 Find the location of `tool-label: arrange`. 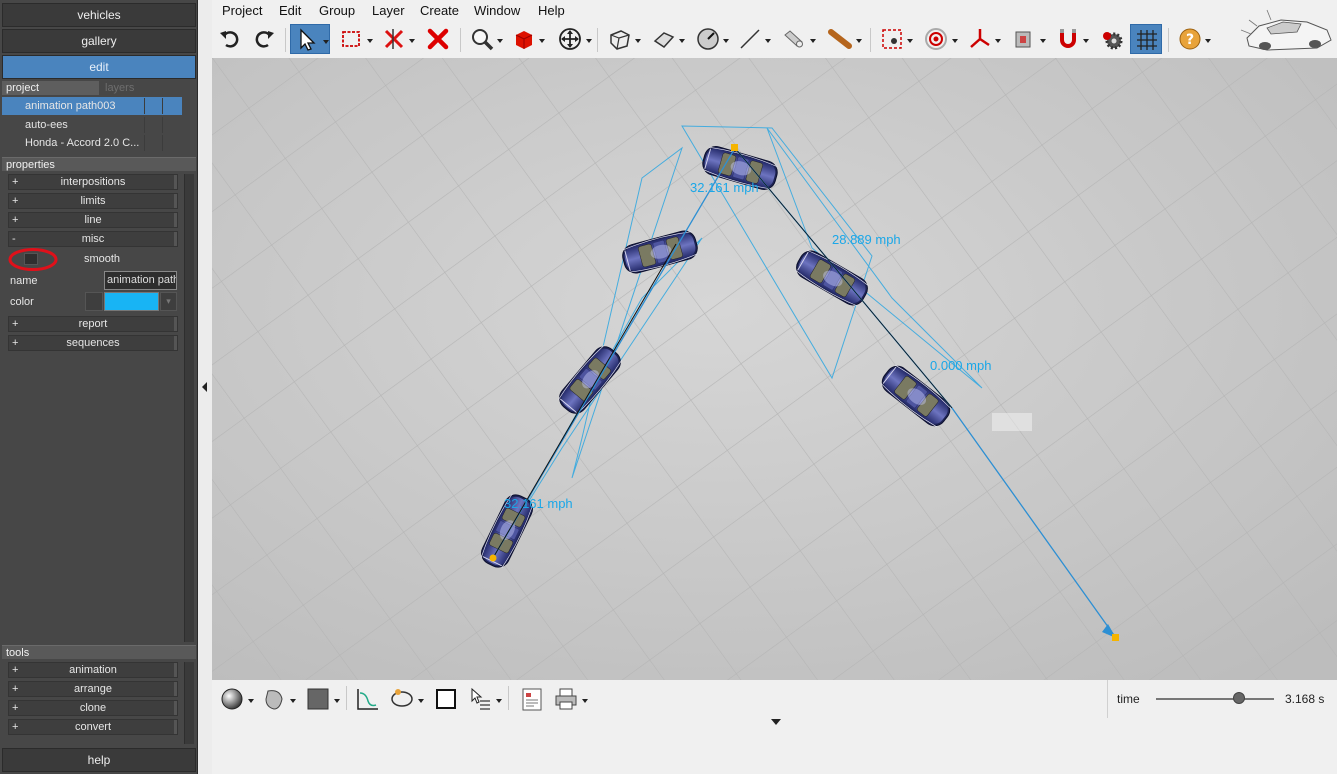

tool-label: arrange is located at coordinates (93, 689).